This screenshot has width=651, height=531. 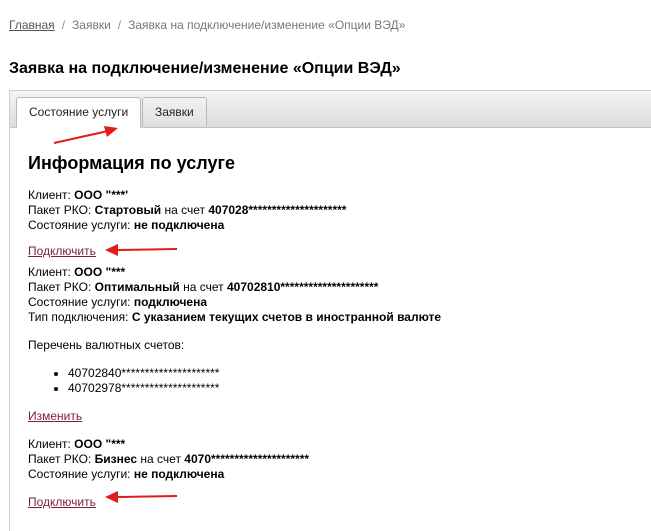 I want to click on package-name: Бизнес, so click(x=116, y=459).